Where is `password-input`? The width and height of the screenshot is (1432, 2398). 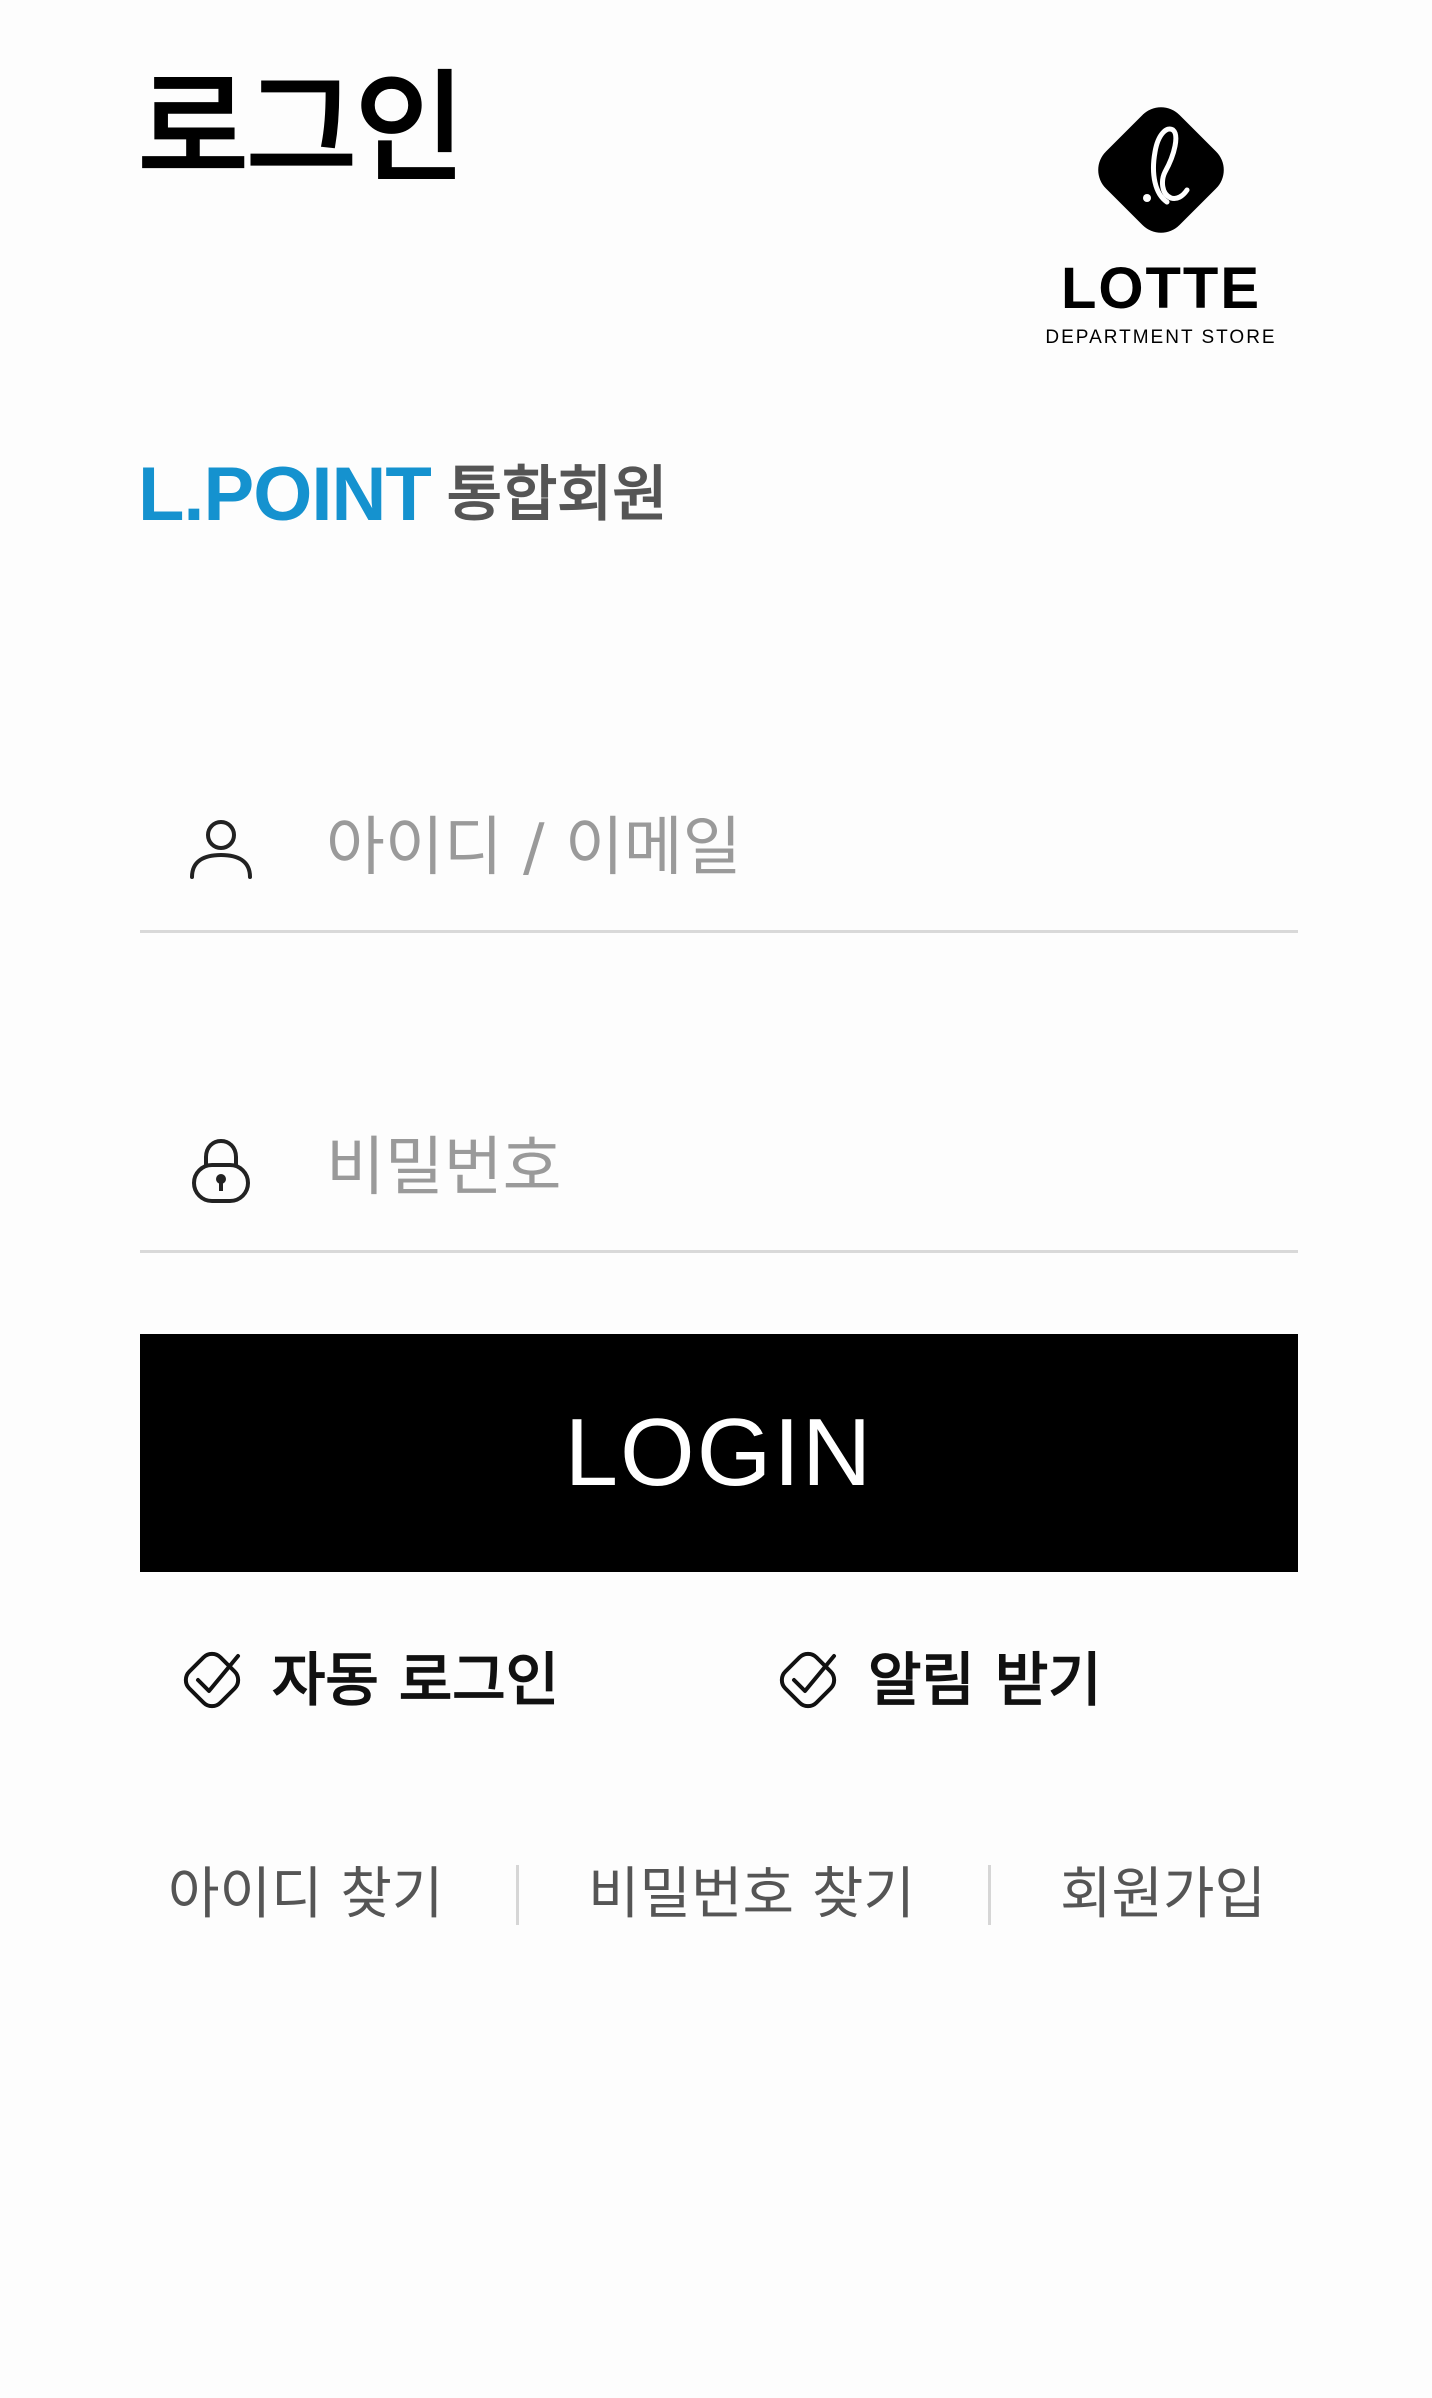 password-input is located at coordinates (806, 1168).